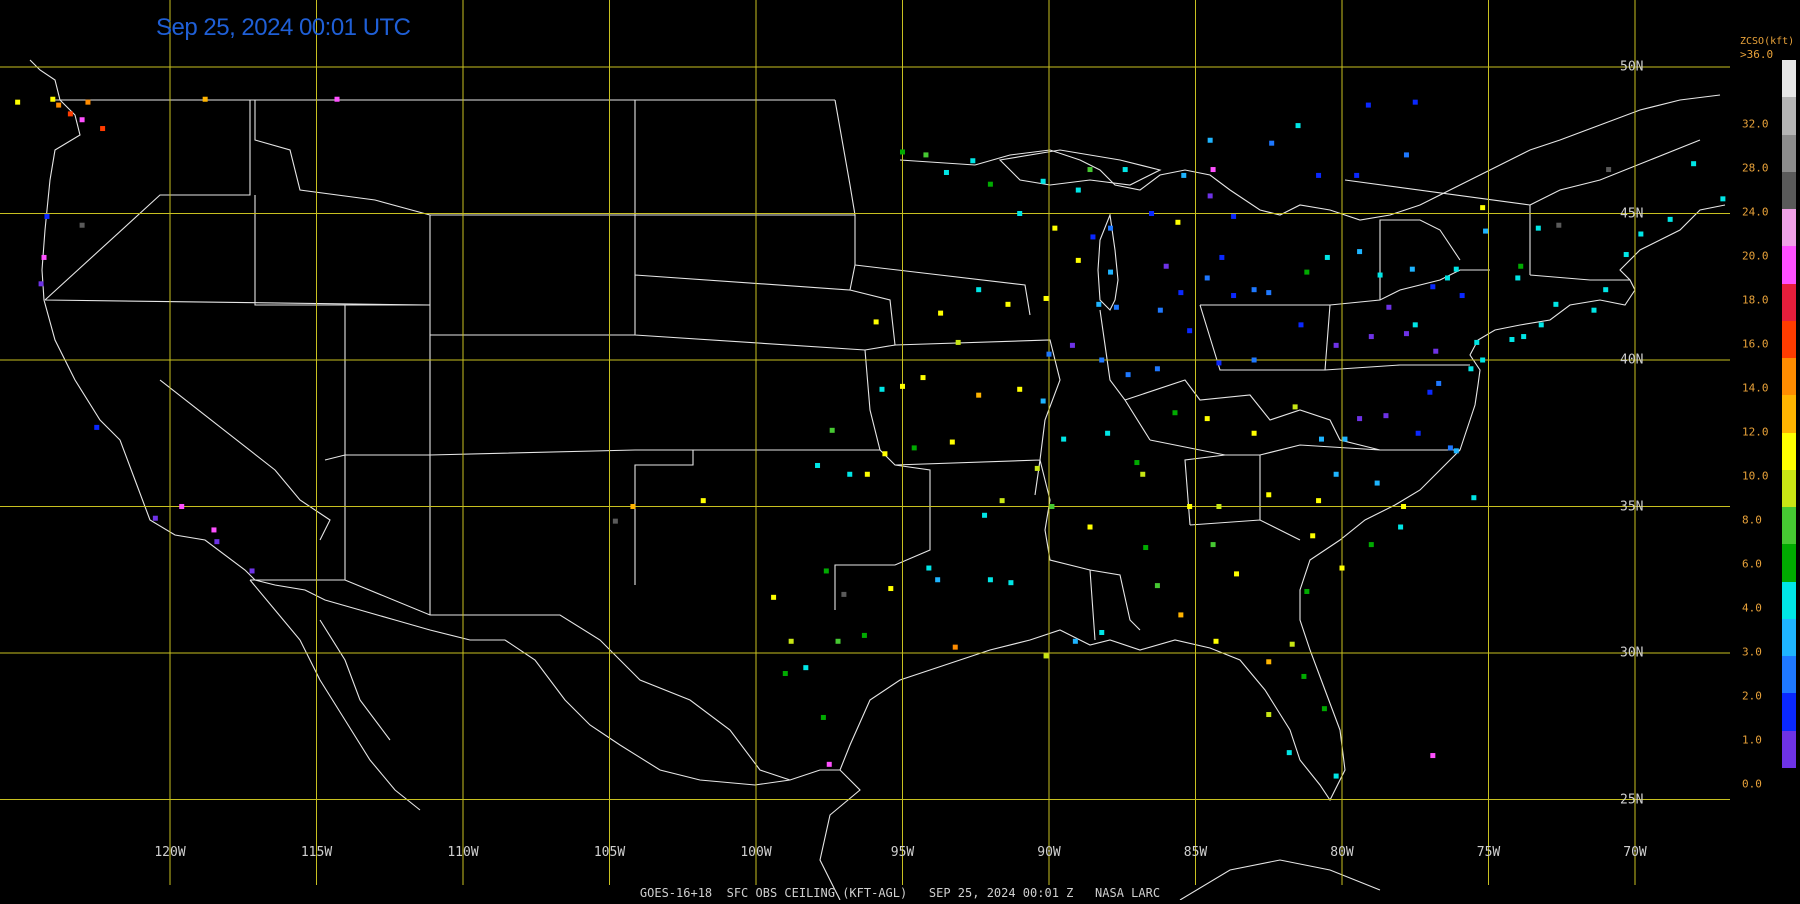  I want to click on legend-tick-label: 6.0, so click(1752, 564).